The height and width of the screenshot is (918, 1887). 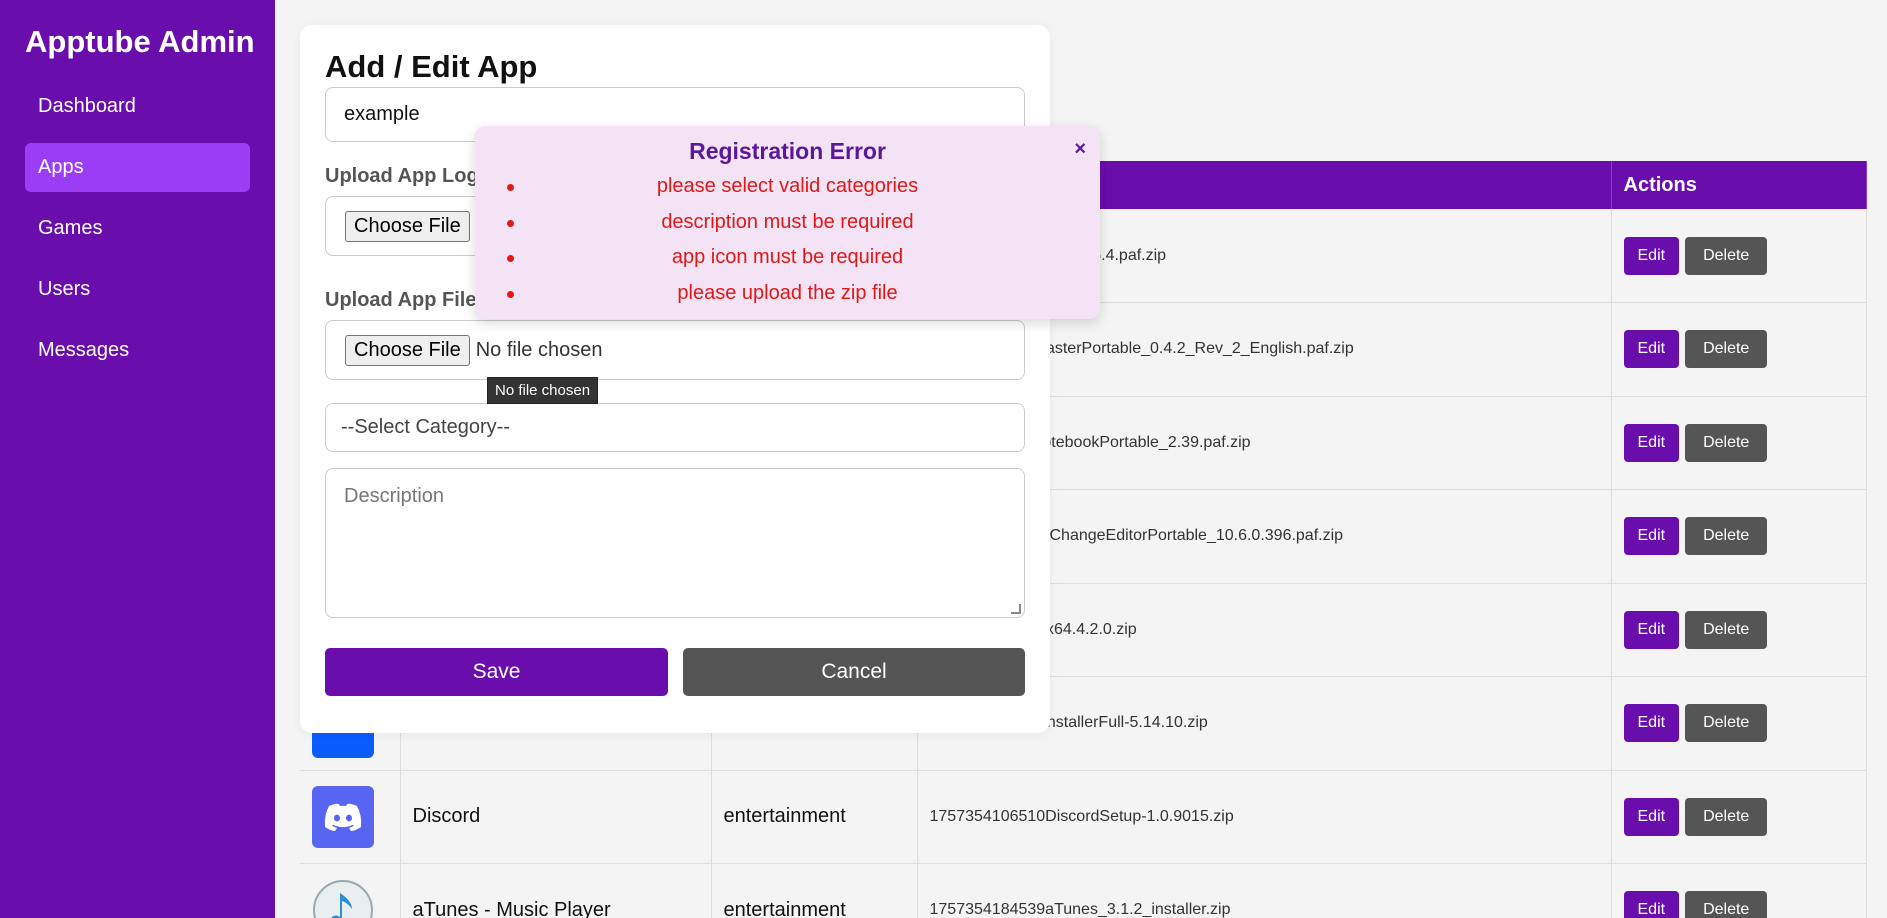 I want to click on sidebar-item-messages: Messages, so click(x=137, y=350).